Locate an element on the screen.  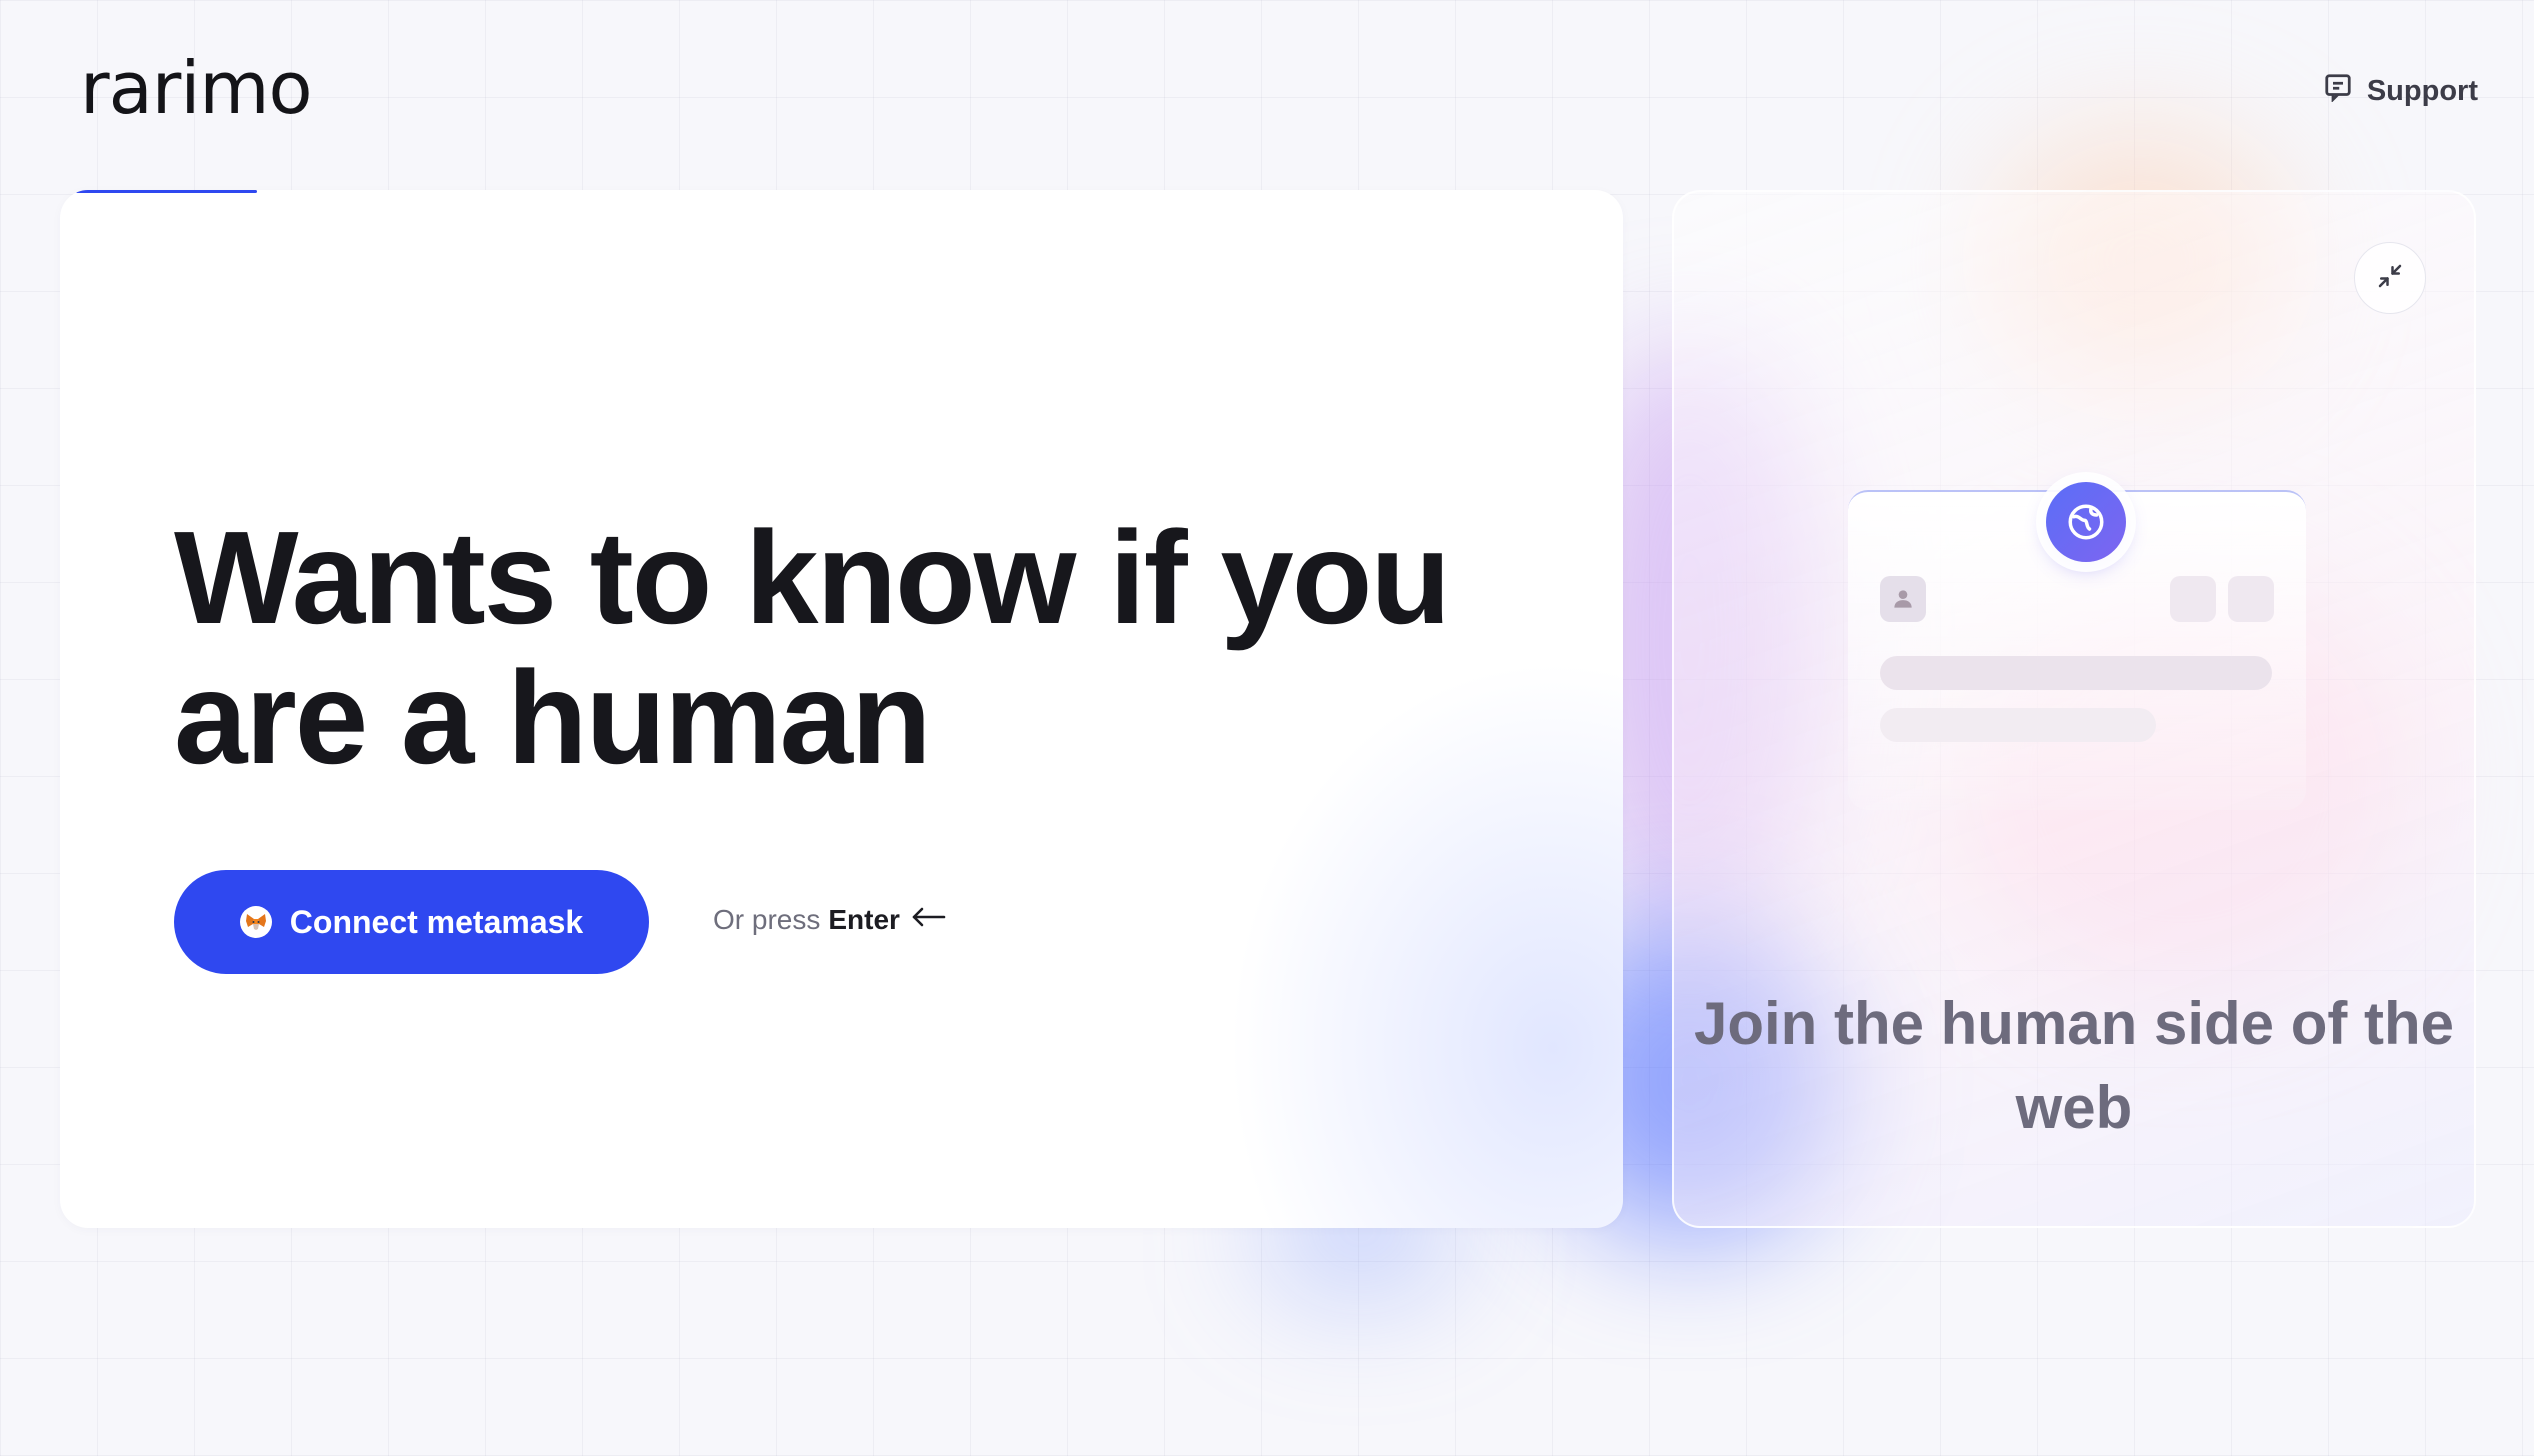
hint-key: Enter is located at coordinates (864, 919).